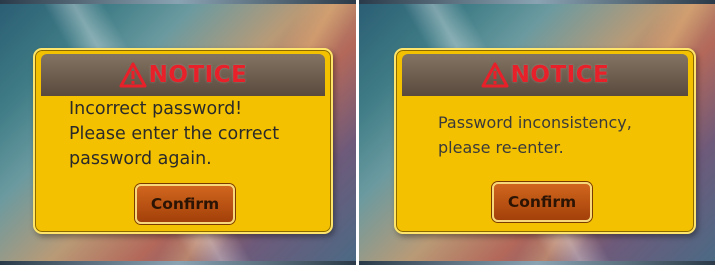 This screenshot has height=265, width=715. I want to click on message-line: Incorrect password!, so click(156, 109).